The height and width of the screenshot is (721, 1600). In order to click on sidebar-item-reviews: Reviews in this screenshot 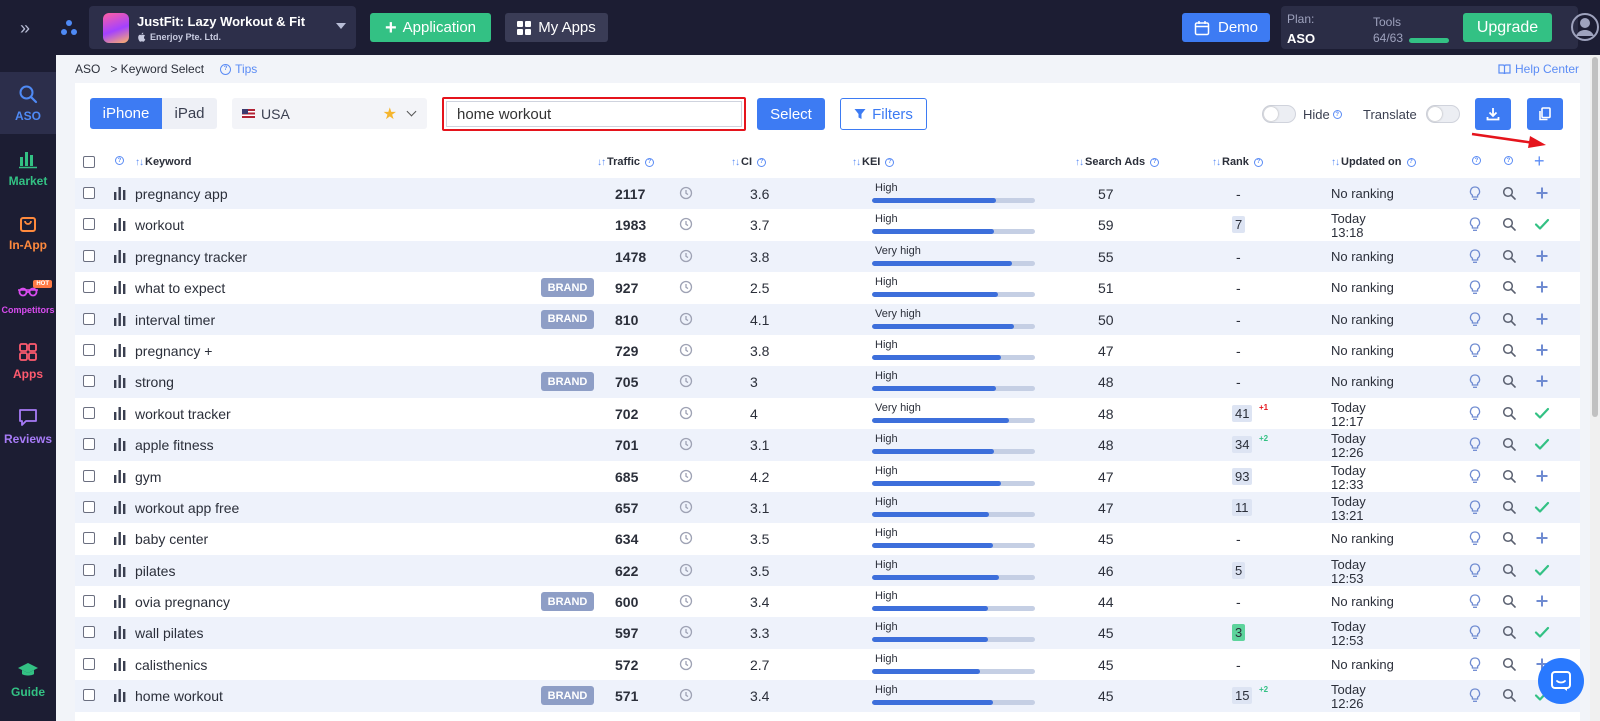, I will do `click(28, 426)`.